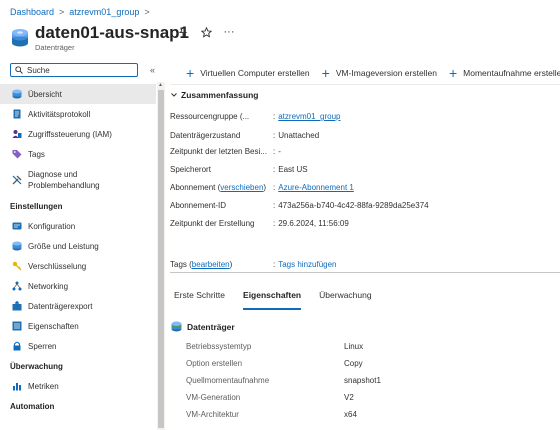 The image size is (560, 430). Describe the element at coordinates (19, 70) in the screenshot. I see `search-icon` at that location.